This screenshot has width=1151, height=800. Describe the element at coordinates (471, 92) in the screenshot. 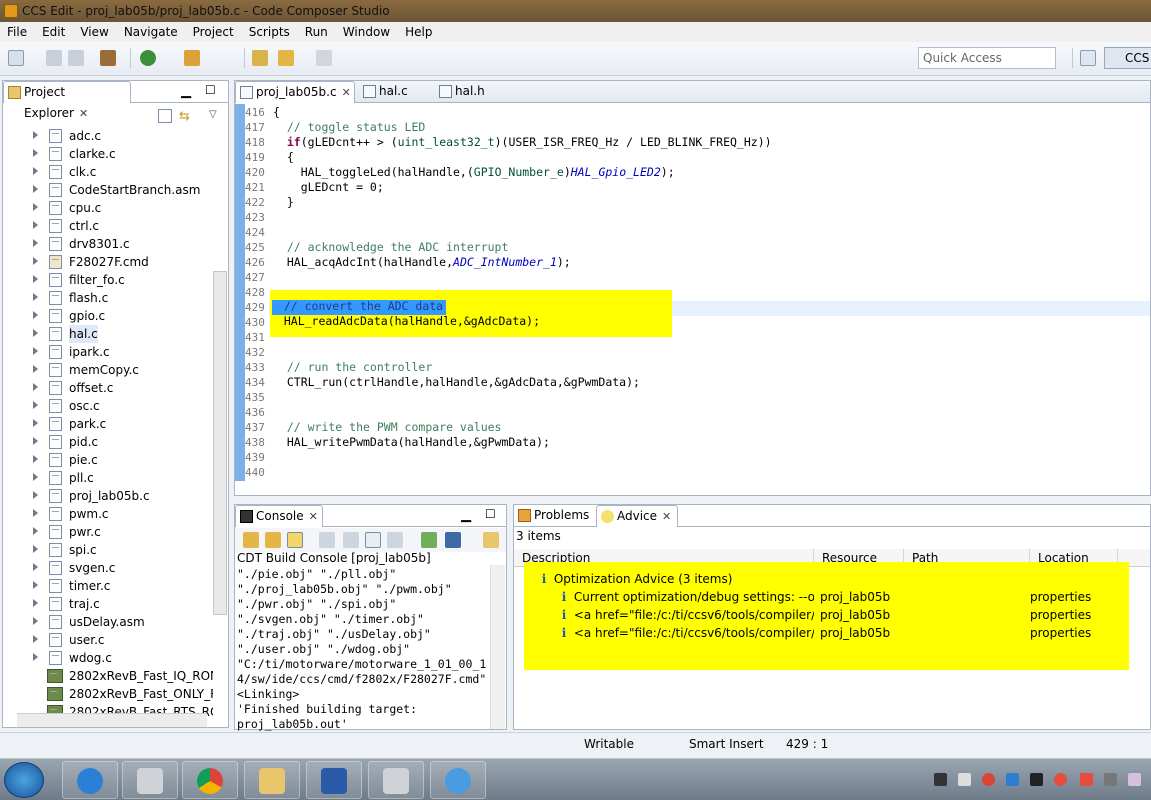

I see `tab-editor-file: hal.h` at that location.